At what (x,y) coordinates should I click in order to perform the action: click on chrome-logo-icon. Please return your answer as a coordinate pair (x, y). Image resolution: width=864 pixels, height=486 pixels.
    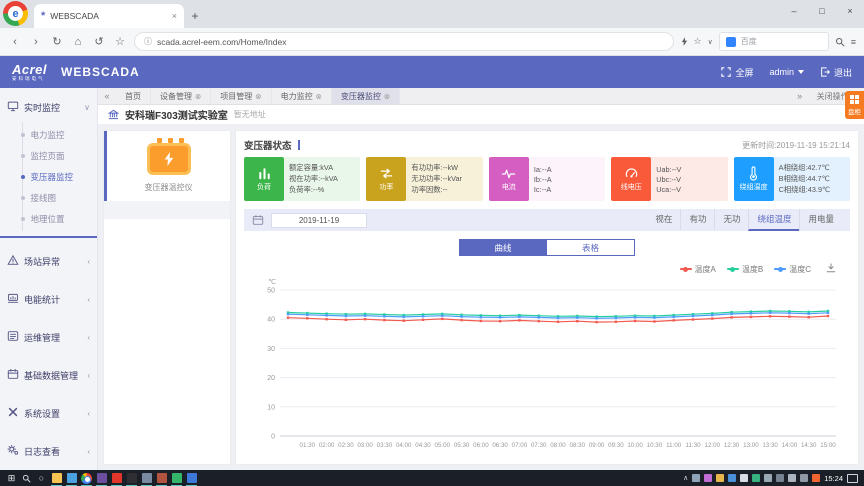
    Looking at the image, I should click on (86, 478).